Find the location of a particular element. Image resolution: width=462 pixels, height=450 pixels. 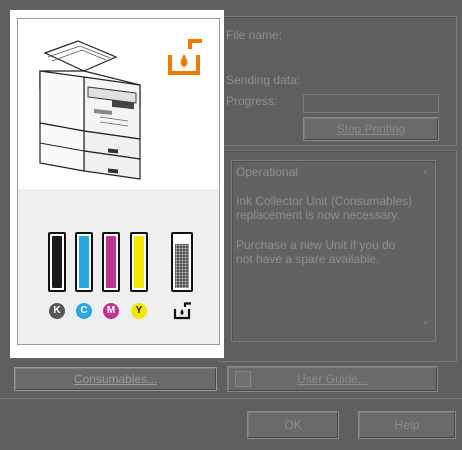

ink-label-yellow: Y is located at coordinates (139, 311).